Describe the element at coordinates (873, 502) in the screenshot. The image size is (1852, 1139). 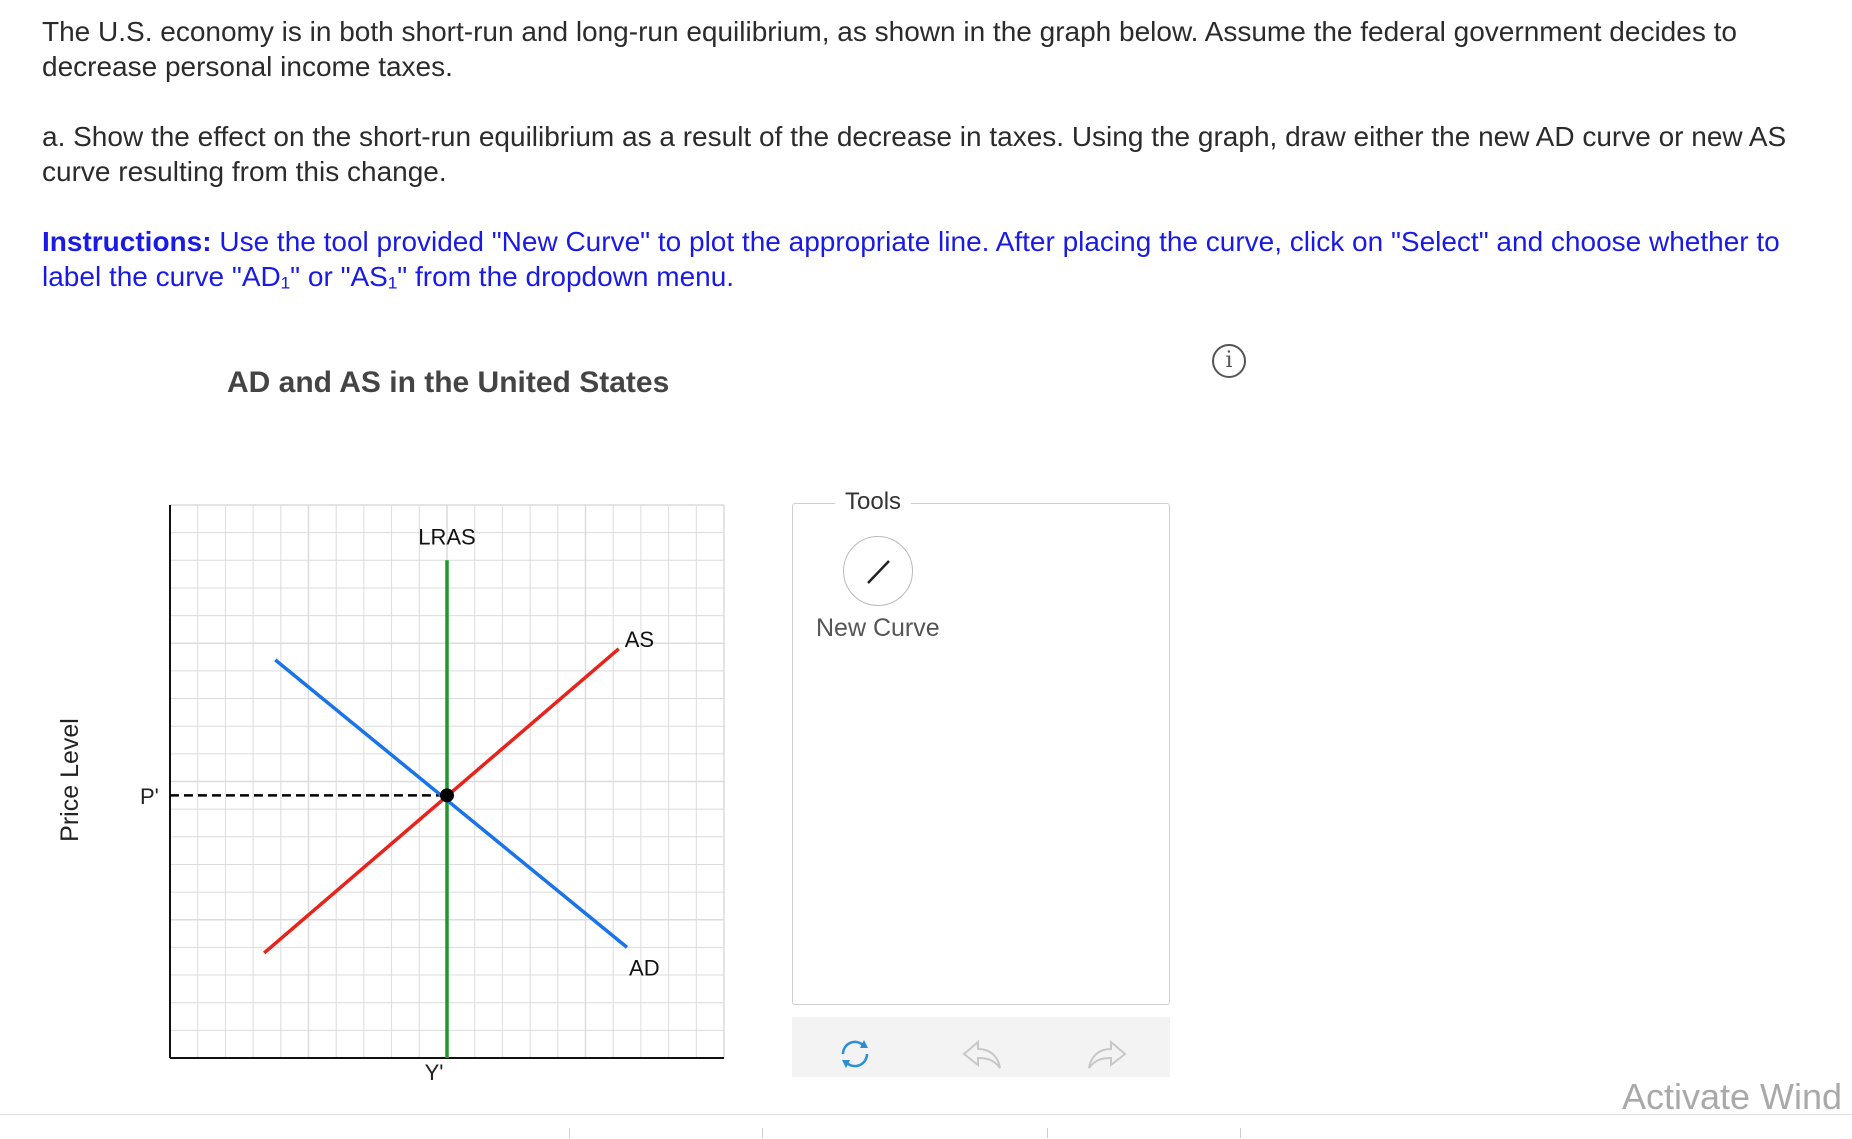
I see `tools-legend: Tools` at that location.